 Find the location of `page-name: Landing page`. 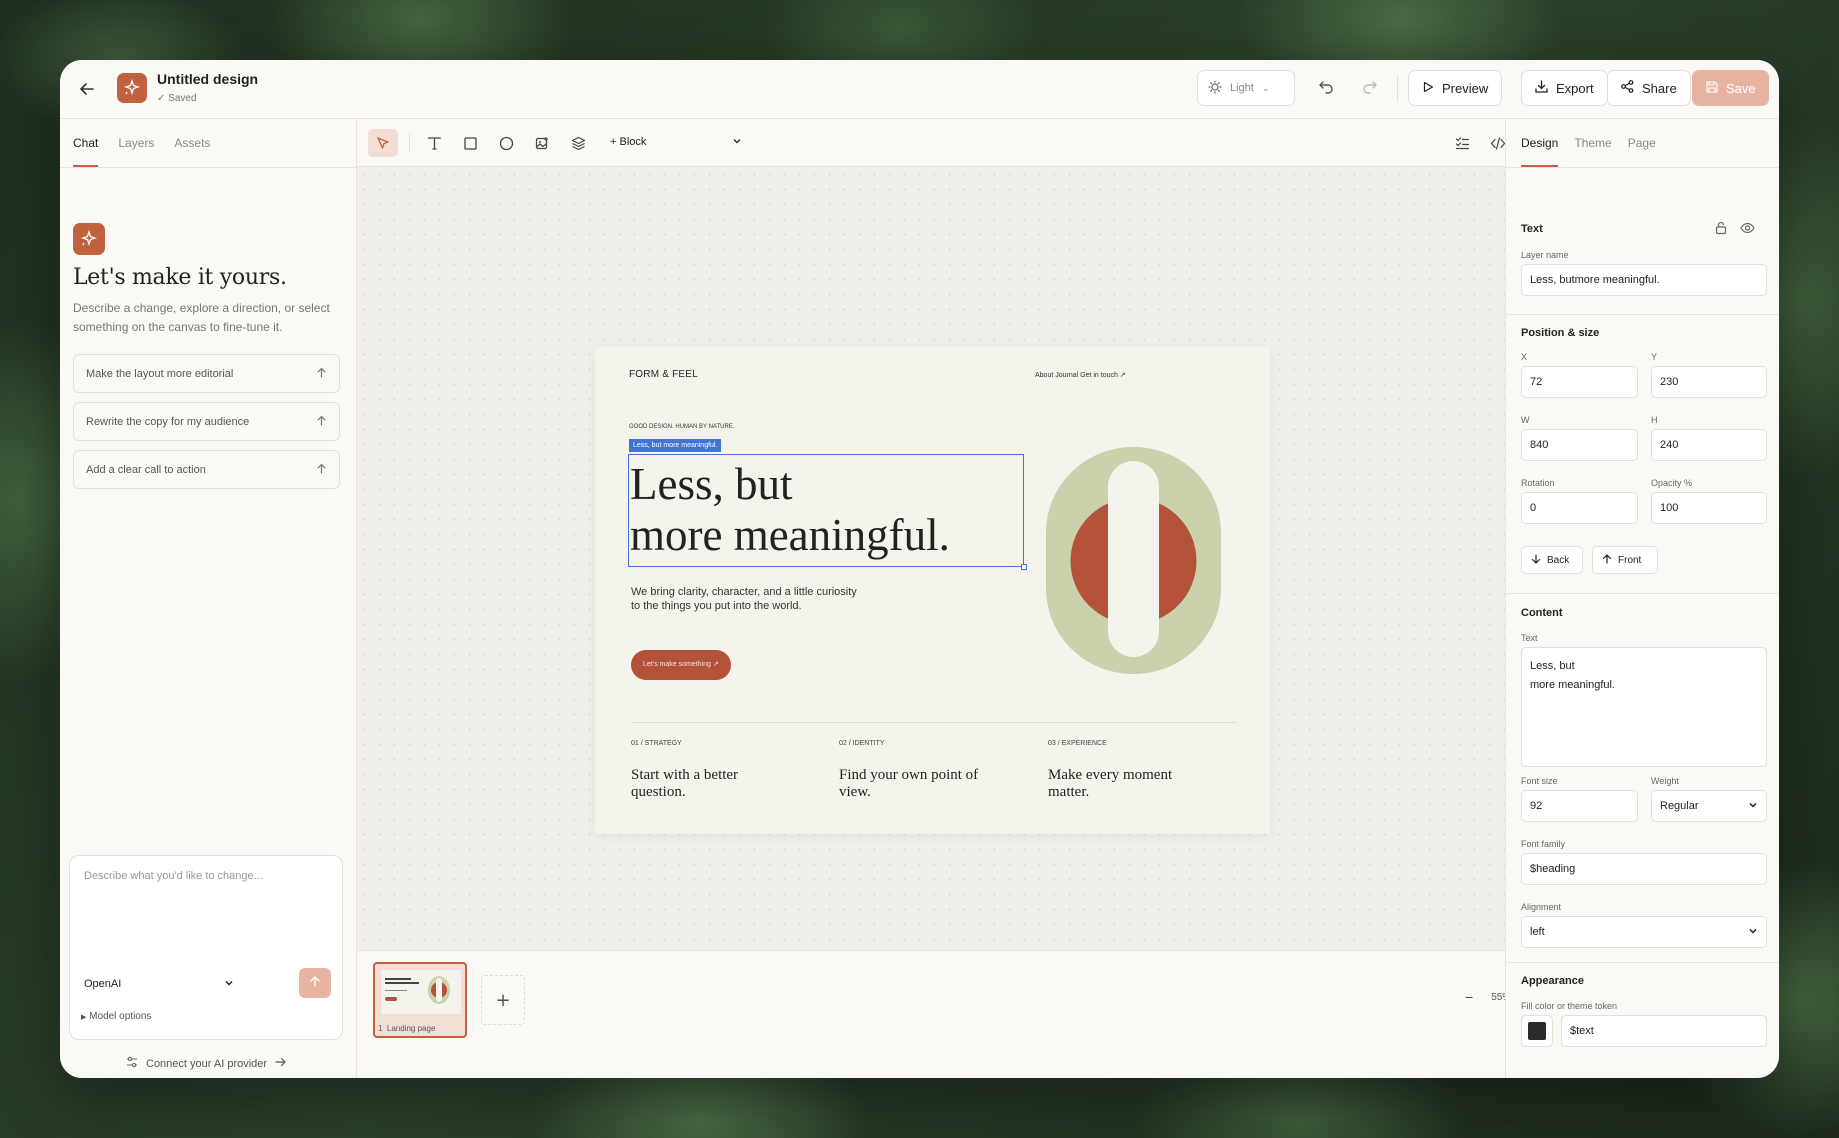

page-name: Landing page is located at coordinates (411, 1028).